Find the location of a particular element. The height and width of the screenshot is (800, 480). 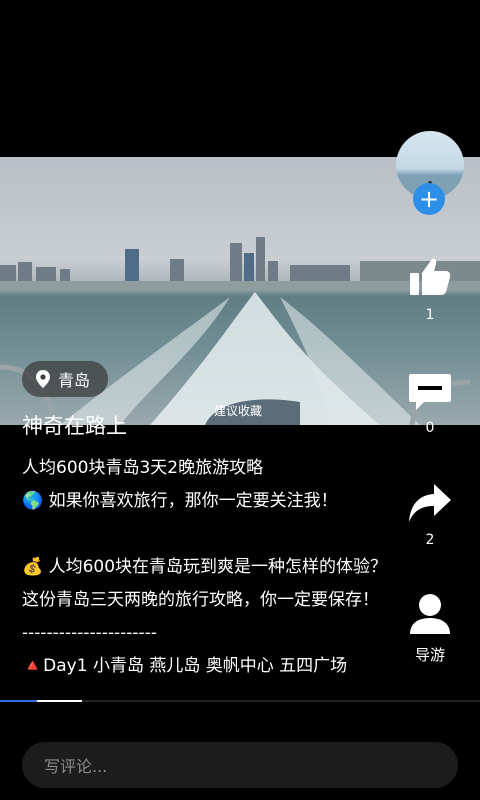

desc-gap is located at coordinates (212, 534).